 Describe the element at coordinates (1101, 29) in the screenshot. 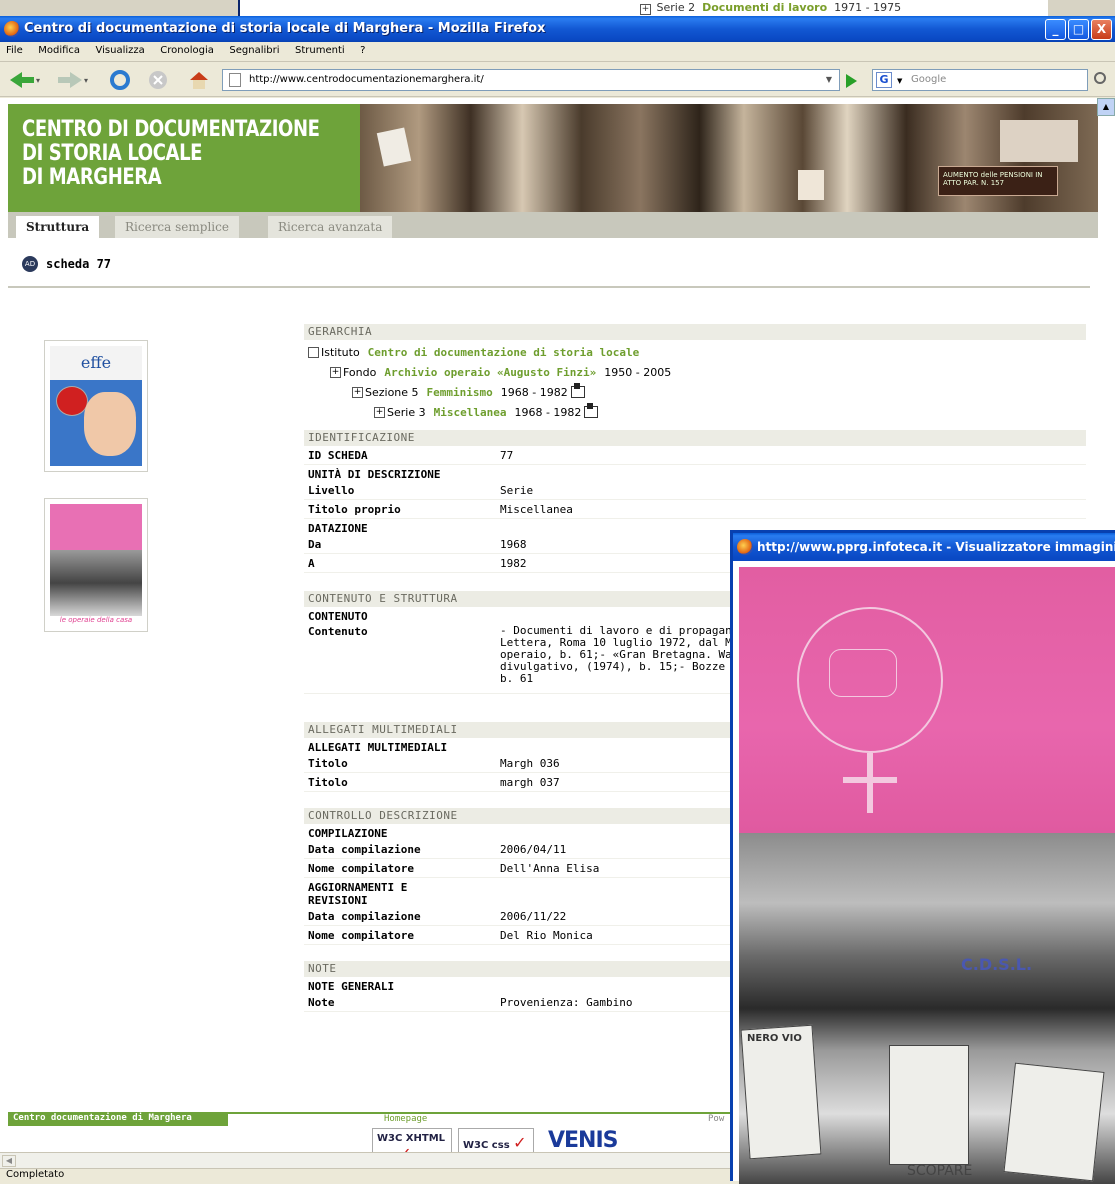

I see `close-button: X` at that location.